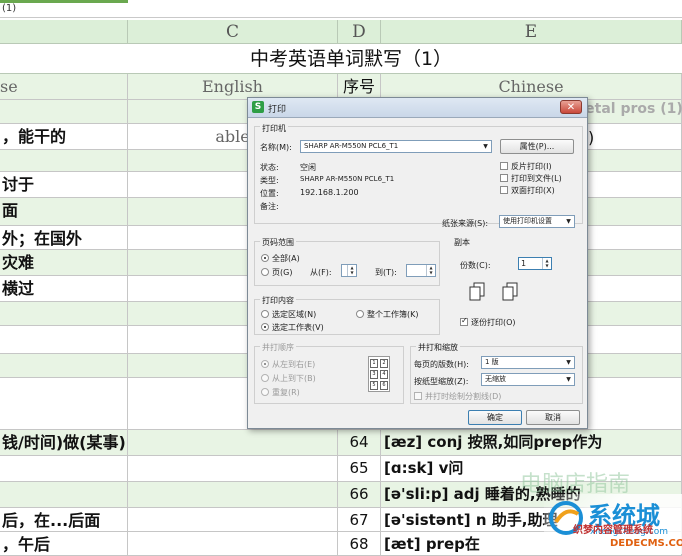  I want to click on scale-to-paper-value: 无缩放, so click(495, 379).